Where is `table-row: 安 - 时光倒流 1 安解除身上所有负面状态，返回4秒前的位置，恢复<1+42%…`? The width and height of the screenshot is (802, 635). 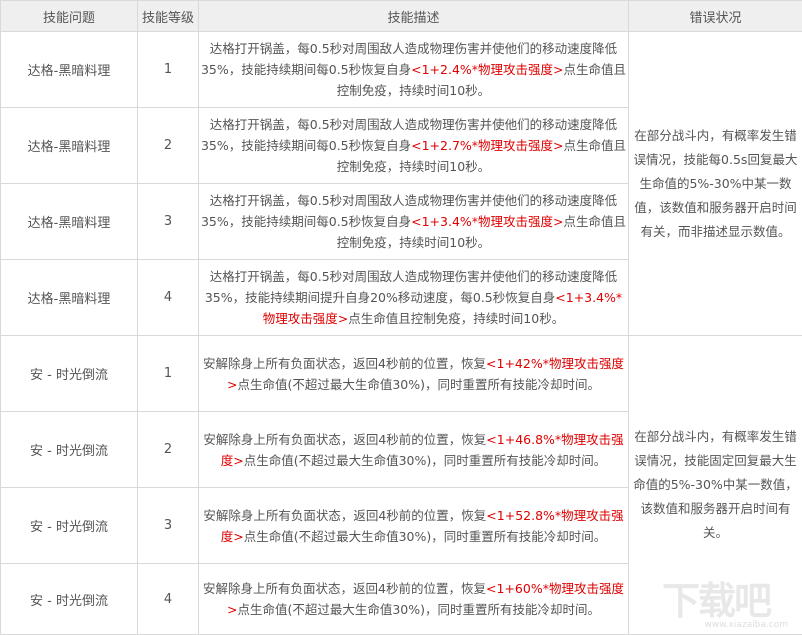 table-row: 安 - 时光倒流 1 安解除身上所有负面状态，返回4秒前的位置，恢复<1+42%… is located at coordinates (401, 374).